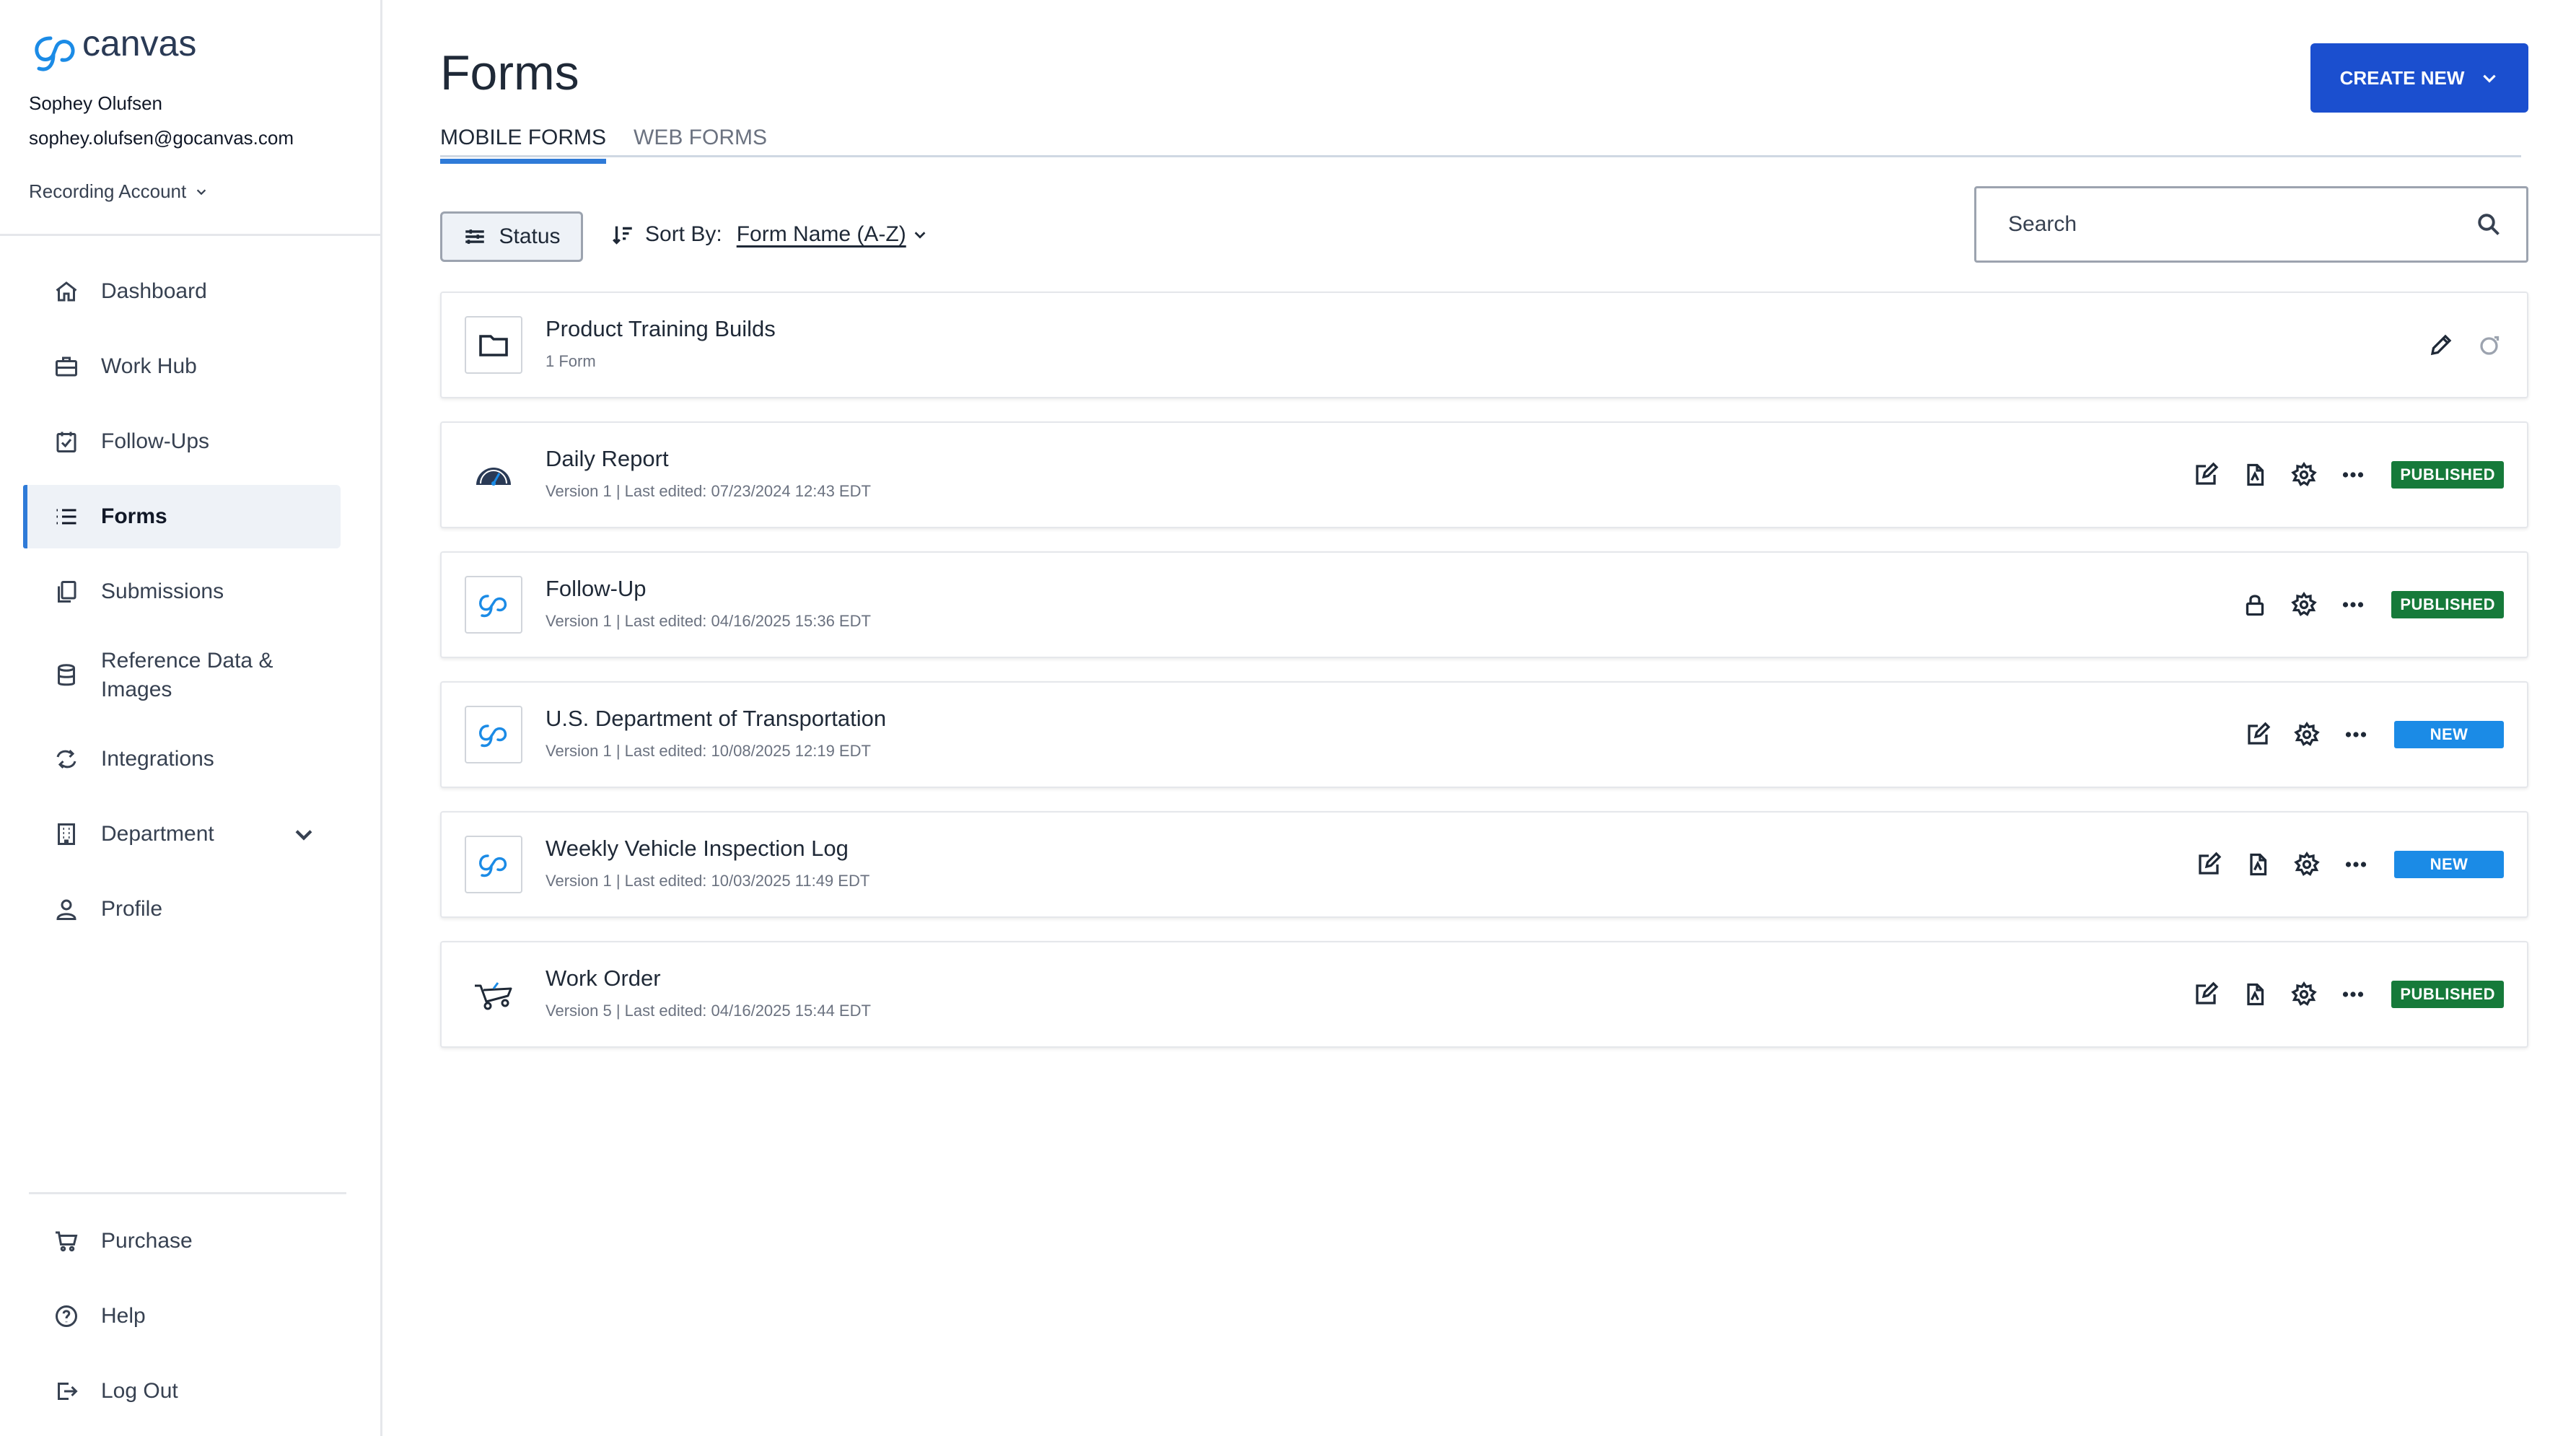 This screenshot has width=2576, height=1436. Describe the element at coordinates (2441, 345) in the screenshot. I see `pencil-icon` at that location.